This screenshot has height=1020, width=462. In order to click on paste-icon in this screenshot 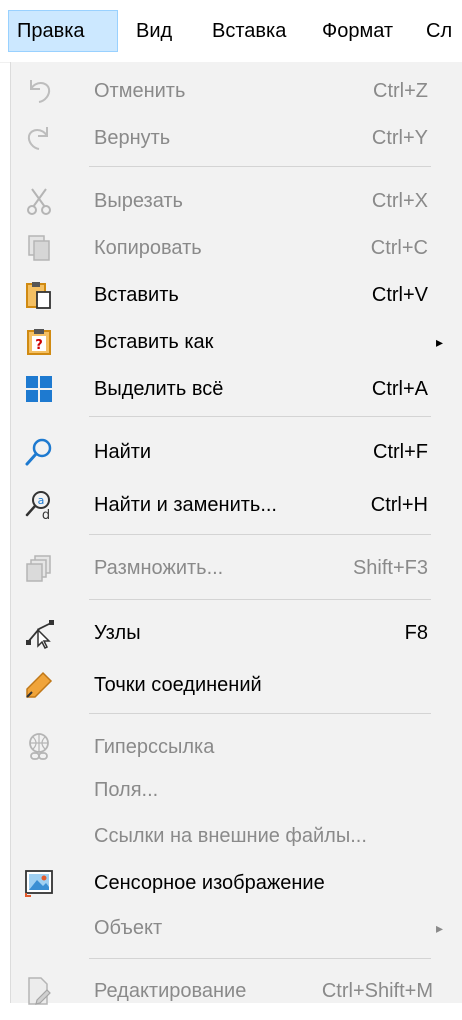, I will do `click(39, 295)`.